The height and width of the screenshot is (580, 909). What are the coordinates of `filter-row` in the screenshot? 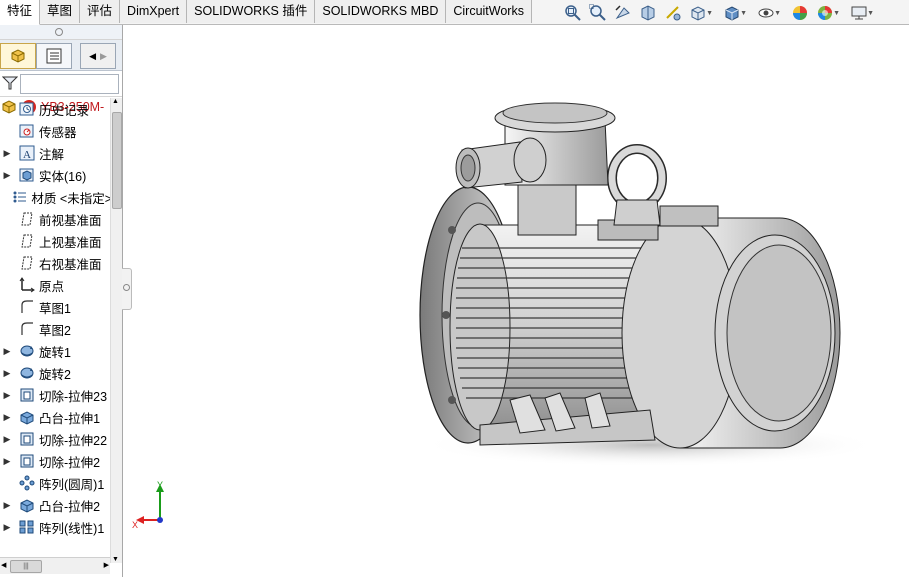 It's located at (61, 84).